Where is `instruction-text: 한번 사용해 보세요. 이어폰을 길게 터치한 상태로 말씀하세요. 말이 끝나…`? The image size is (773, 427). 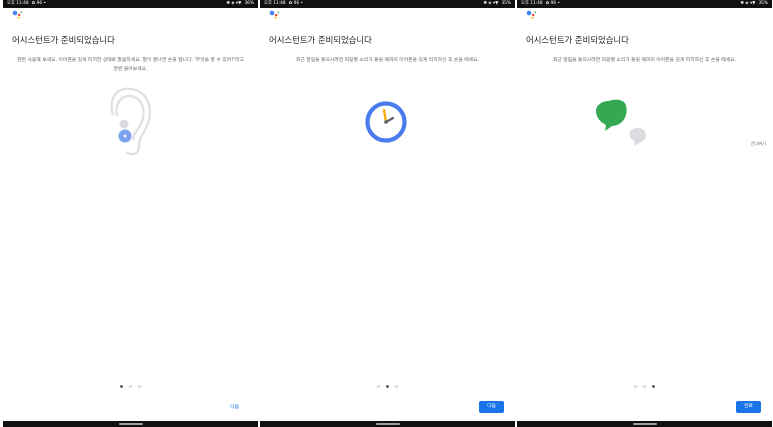
instruction-text: 한번 사용해 보세요. 이어폰을 길게 터치한 상태로 말씀하세요. 말이 끝나… is located at coordinates (130, 65).